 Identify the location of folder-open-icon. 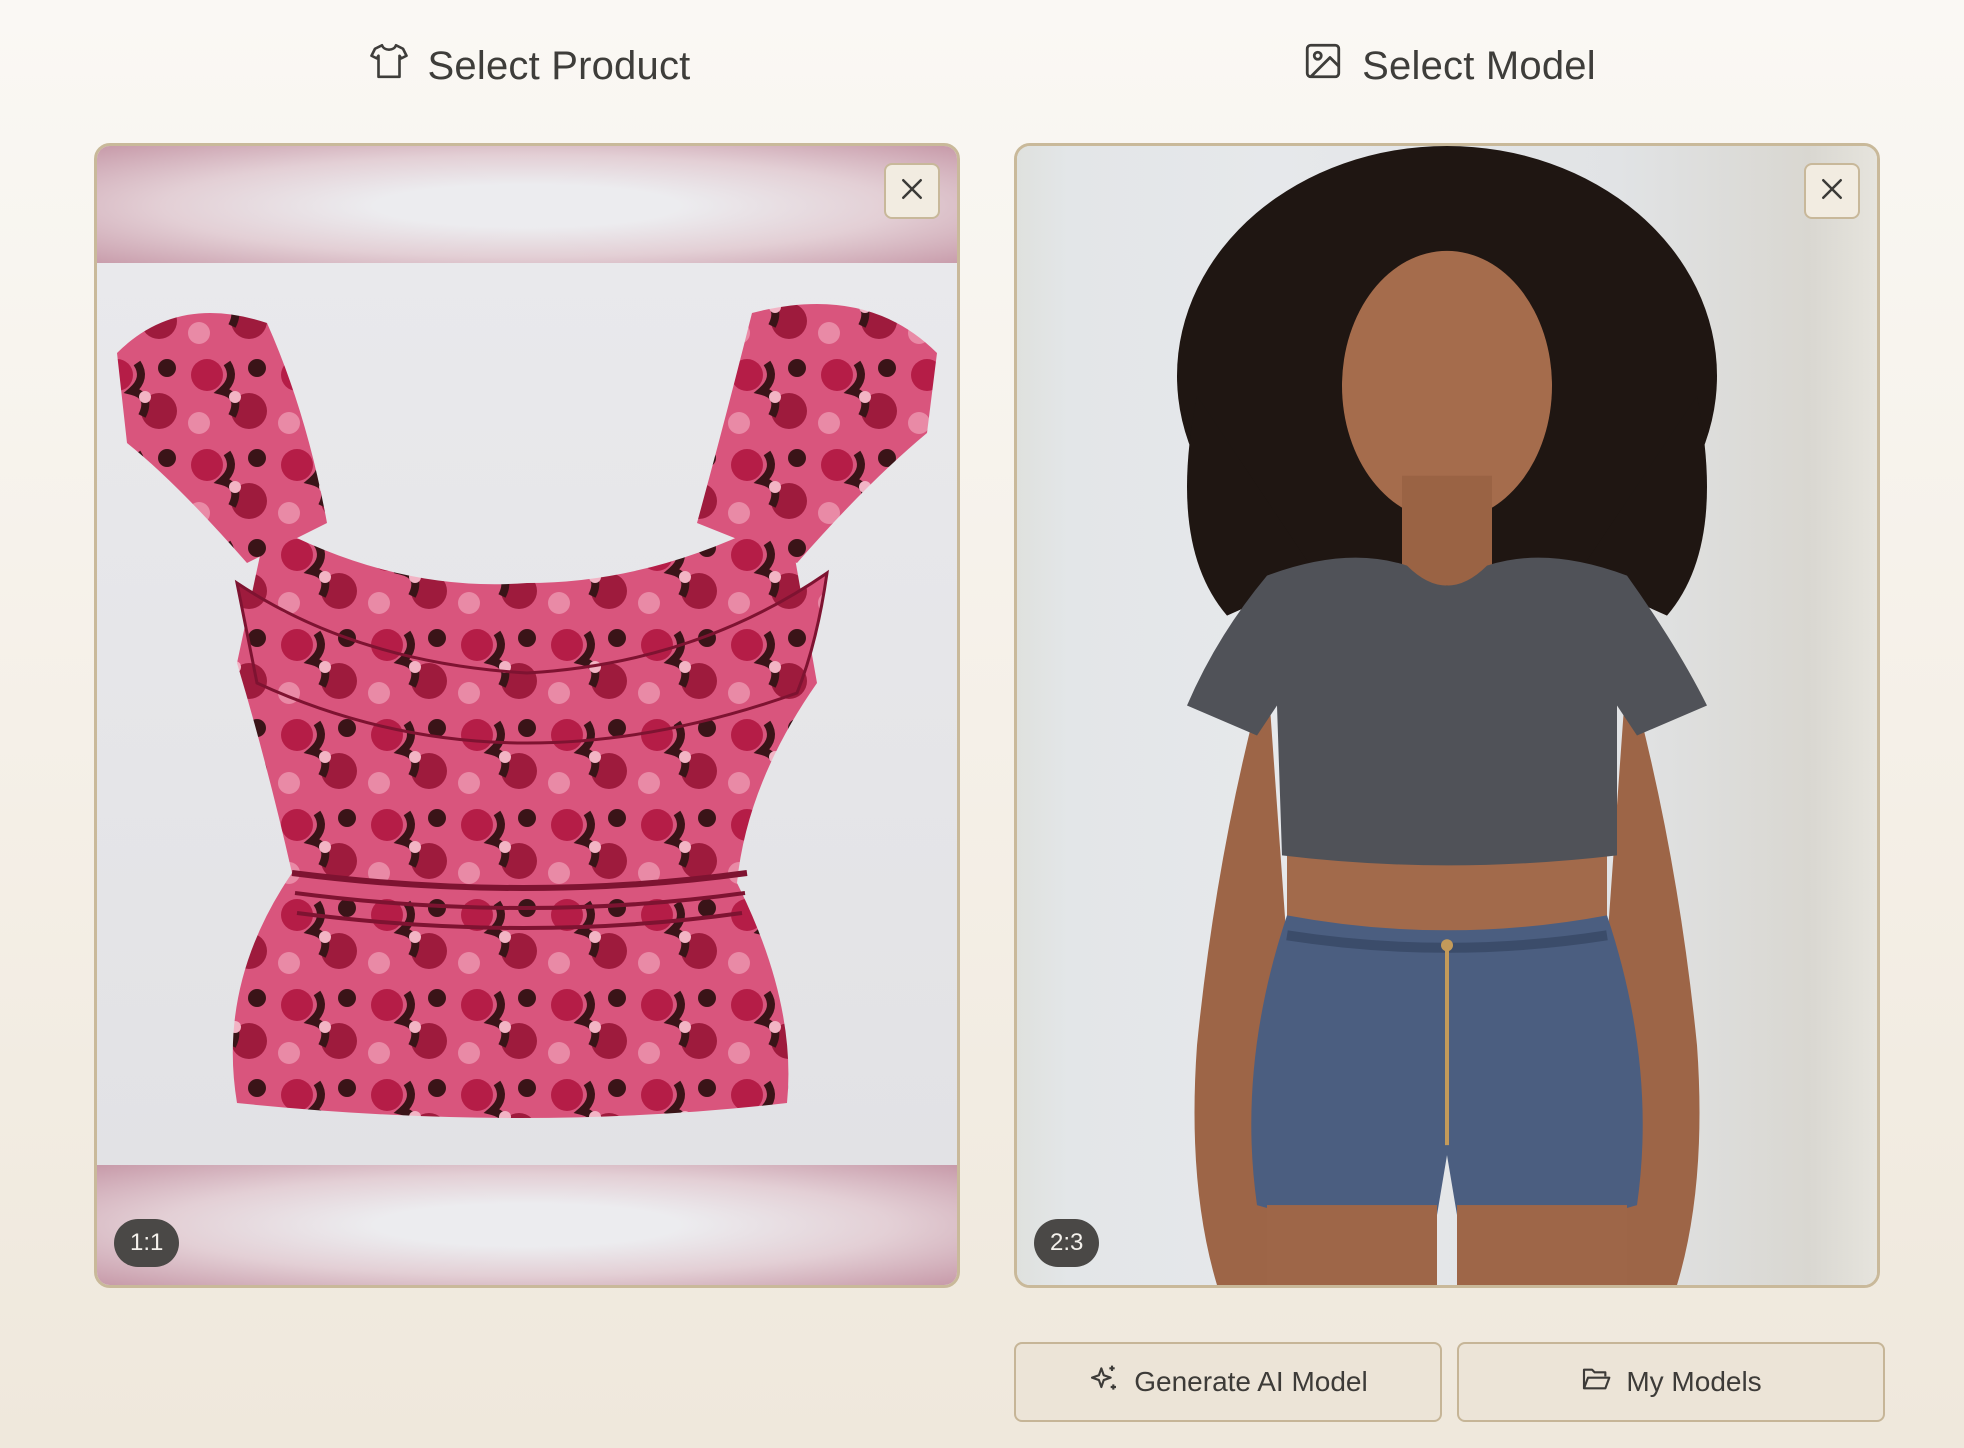
(1596, 1382).